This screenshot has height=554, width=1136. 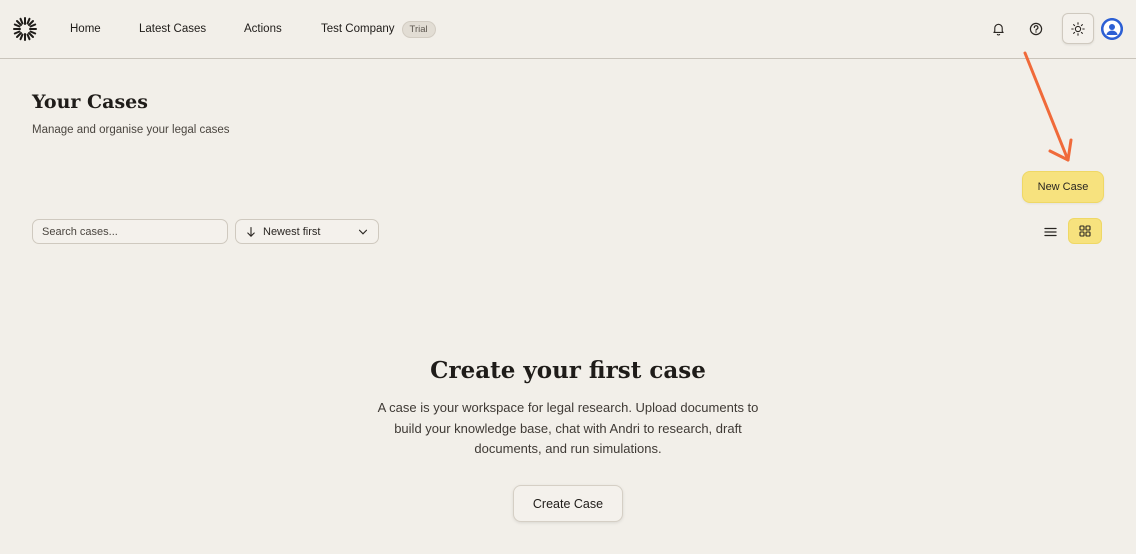 I want to click on bell-icon, so click(x=998, y=29).